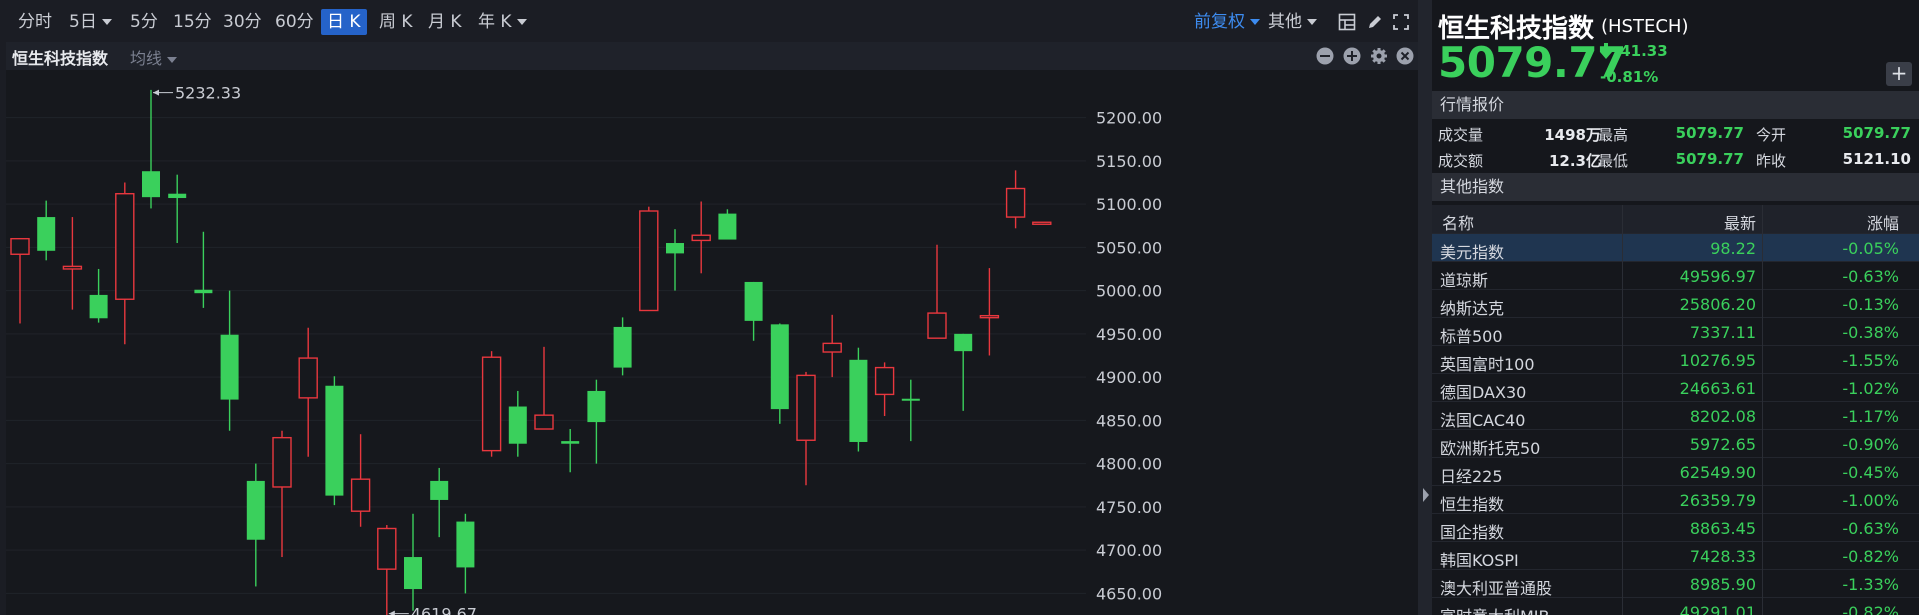 The height and width of the screenshot is (615, 1919). What do you see at coordinates (1870, 388) in the screenshot?
I see `index-change: -1.02%` at bounding box center [1870, 388].